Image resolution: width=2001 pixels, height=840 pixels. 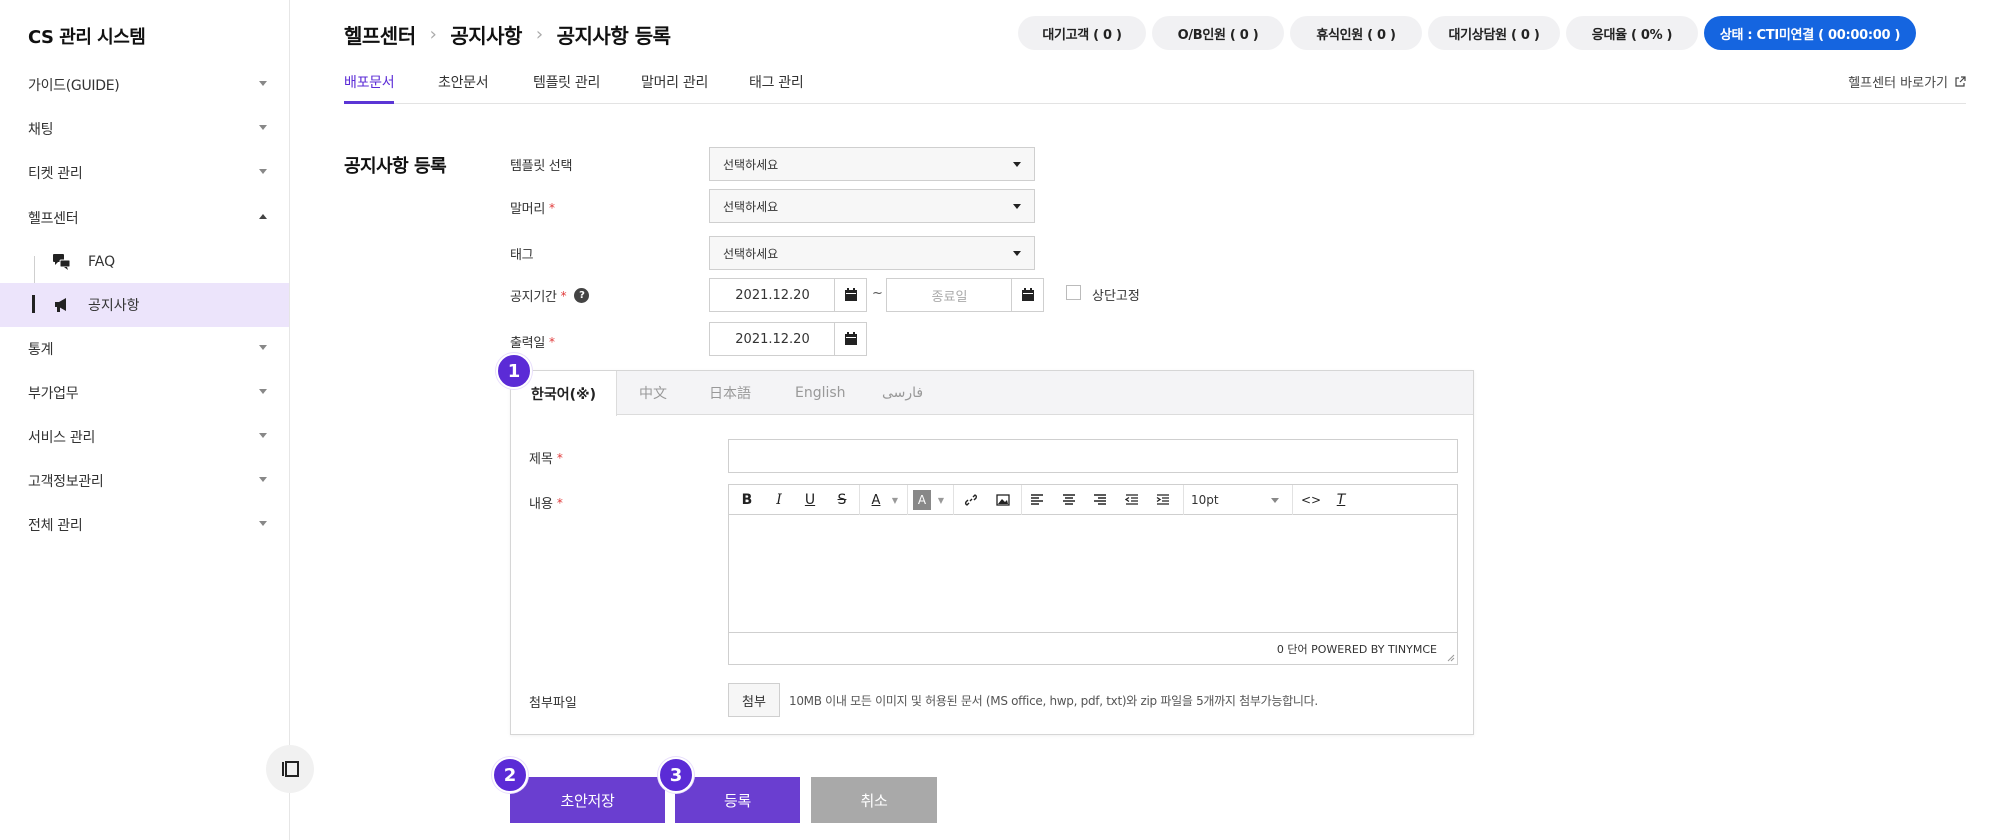 What do you see at coordinates (144, 349) in the screenshot?
I see `menu-item-stats: 통계` at bounding box center [144, 349].